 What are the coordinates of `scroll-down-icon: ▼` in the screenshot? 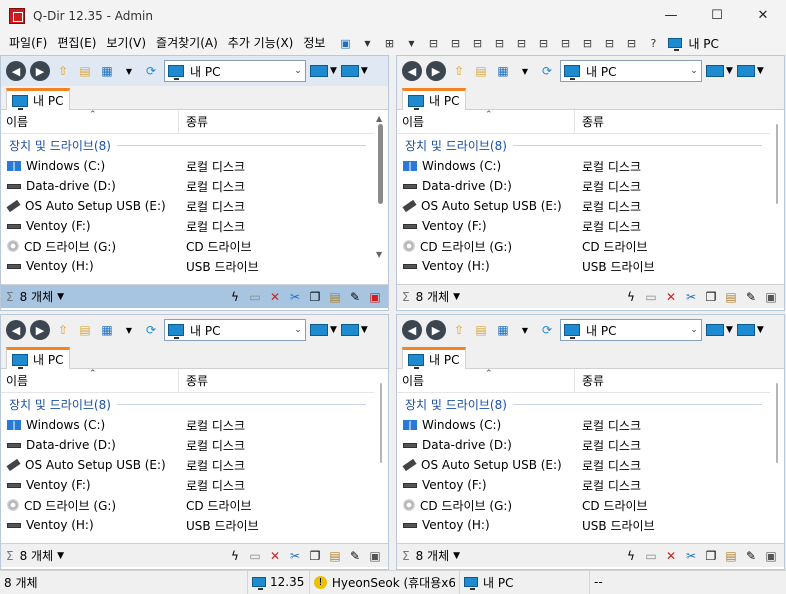 It's located at (379, 254).